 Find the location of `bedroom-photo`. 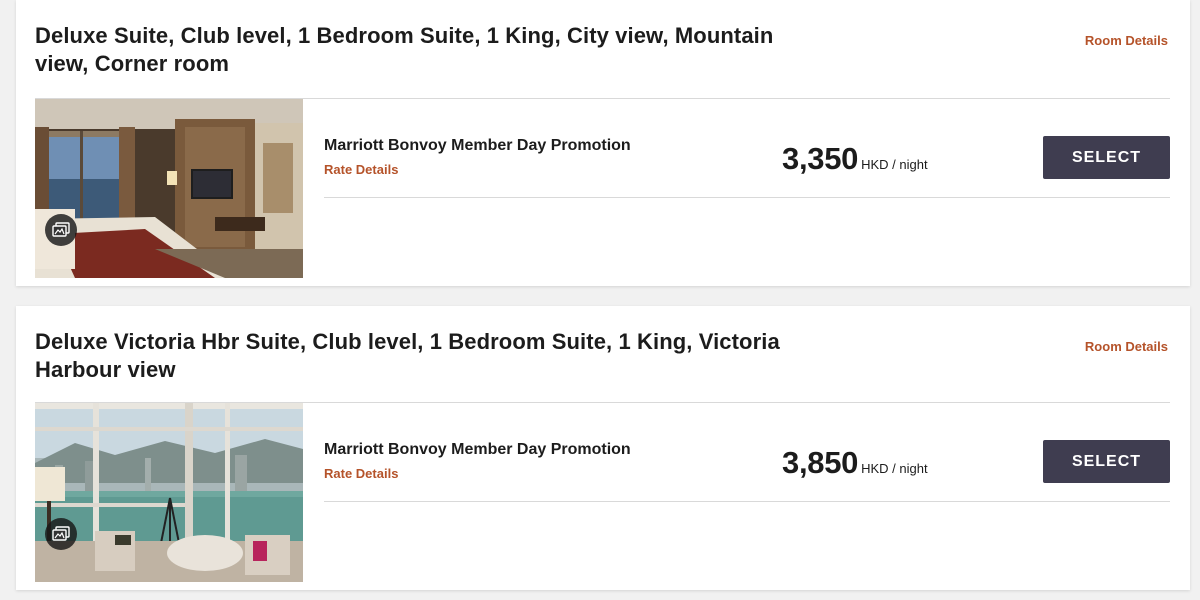

bedroom-photo is located at coordinates (169, 188).